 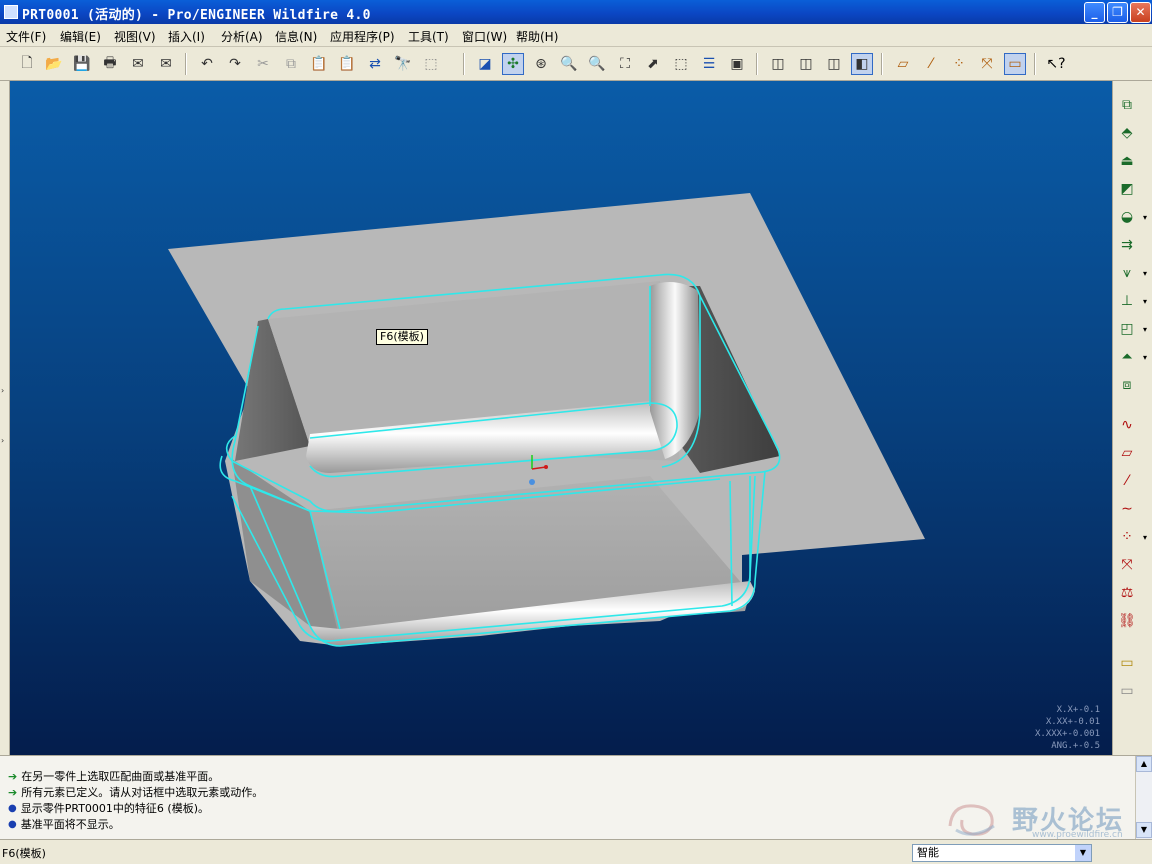 What do you see at coordinates (120, 776) in the screenshot?
I see `message-text: 在另一零件上选取匹配曲面或基准平面。` at bounding box center [120, 776].